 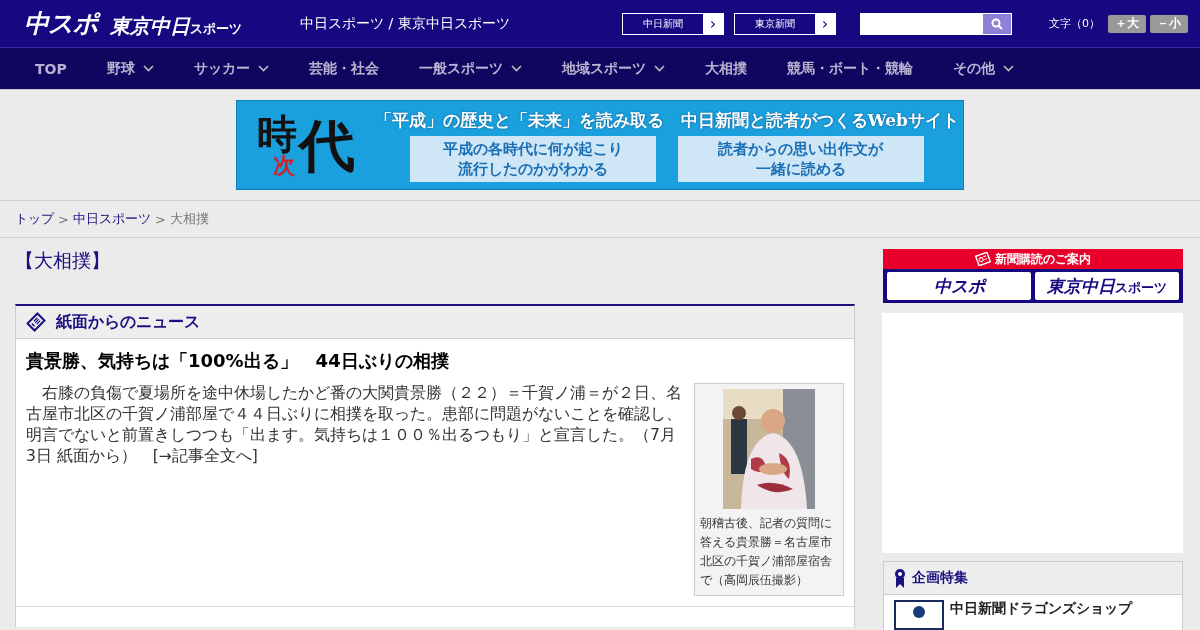 I want to click on search-button, so click(x=997, y=23).